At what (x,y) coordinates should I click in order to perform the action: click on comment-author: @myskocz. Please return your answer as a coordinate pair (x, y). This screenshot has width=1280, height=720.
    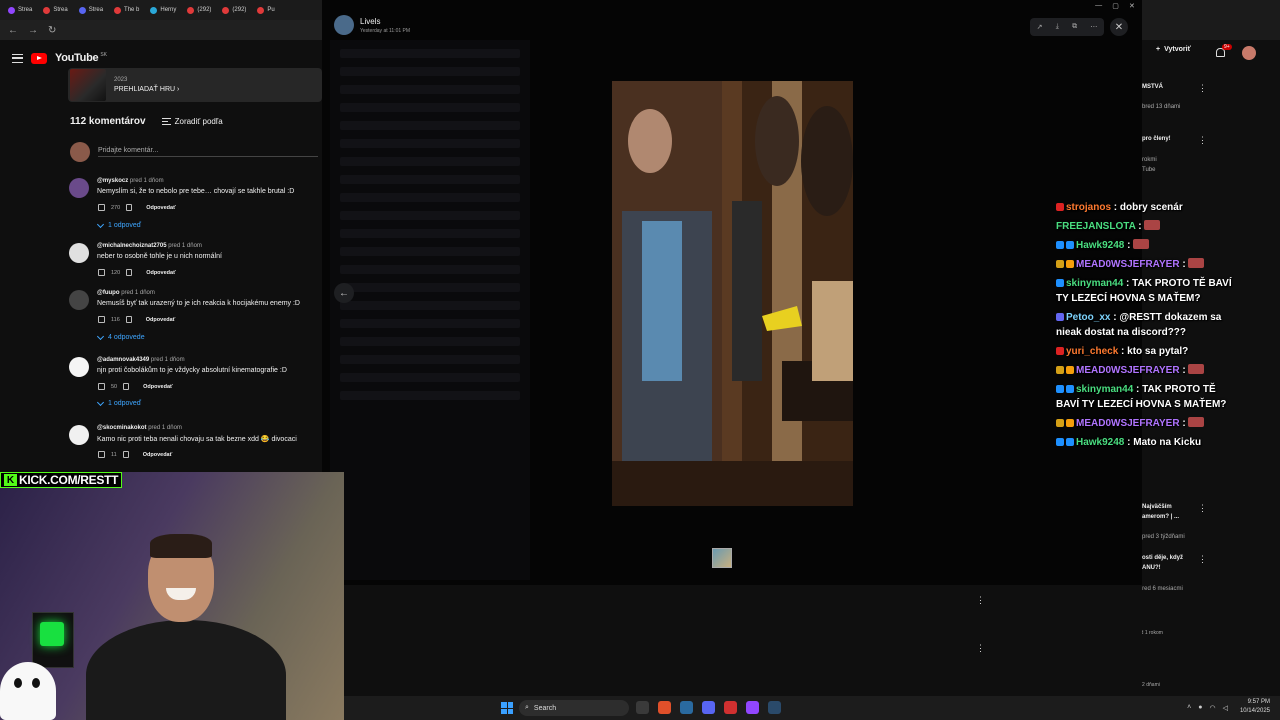
    Looking at the image, I should click on (112, 181).